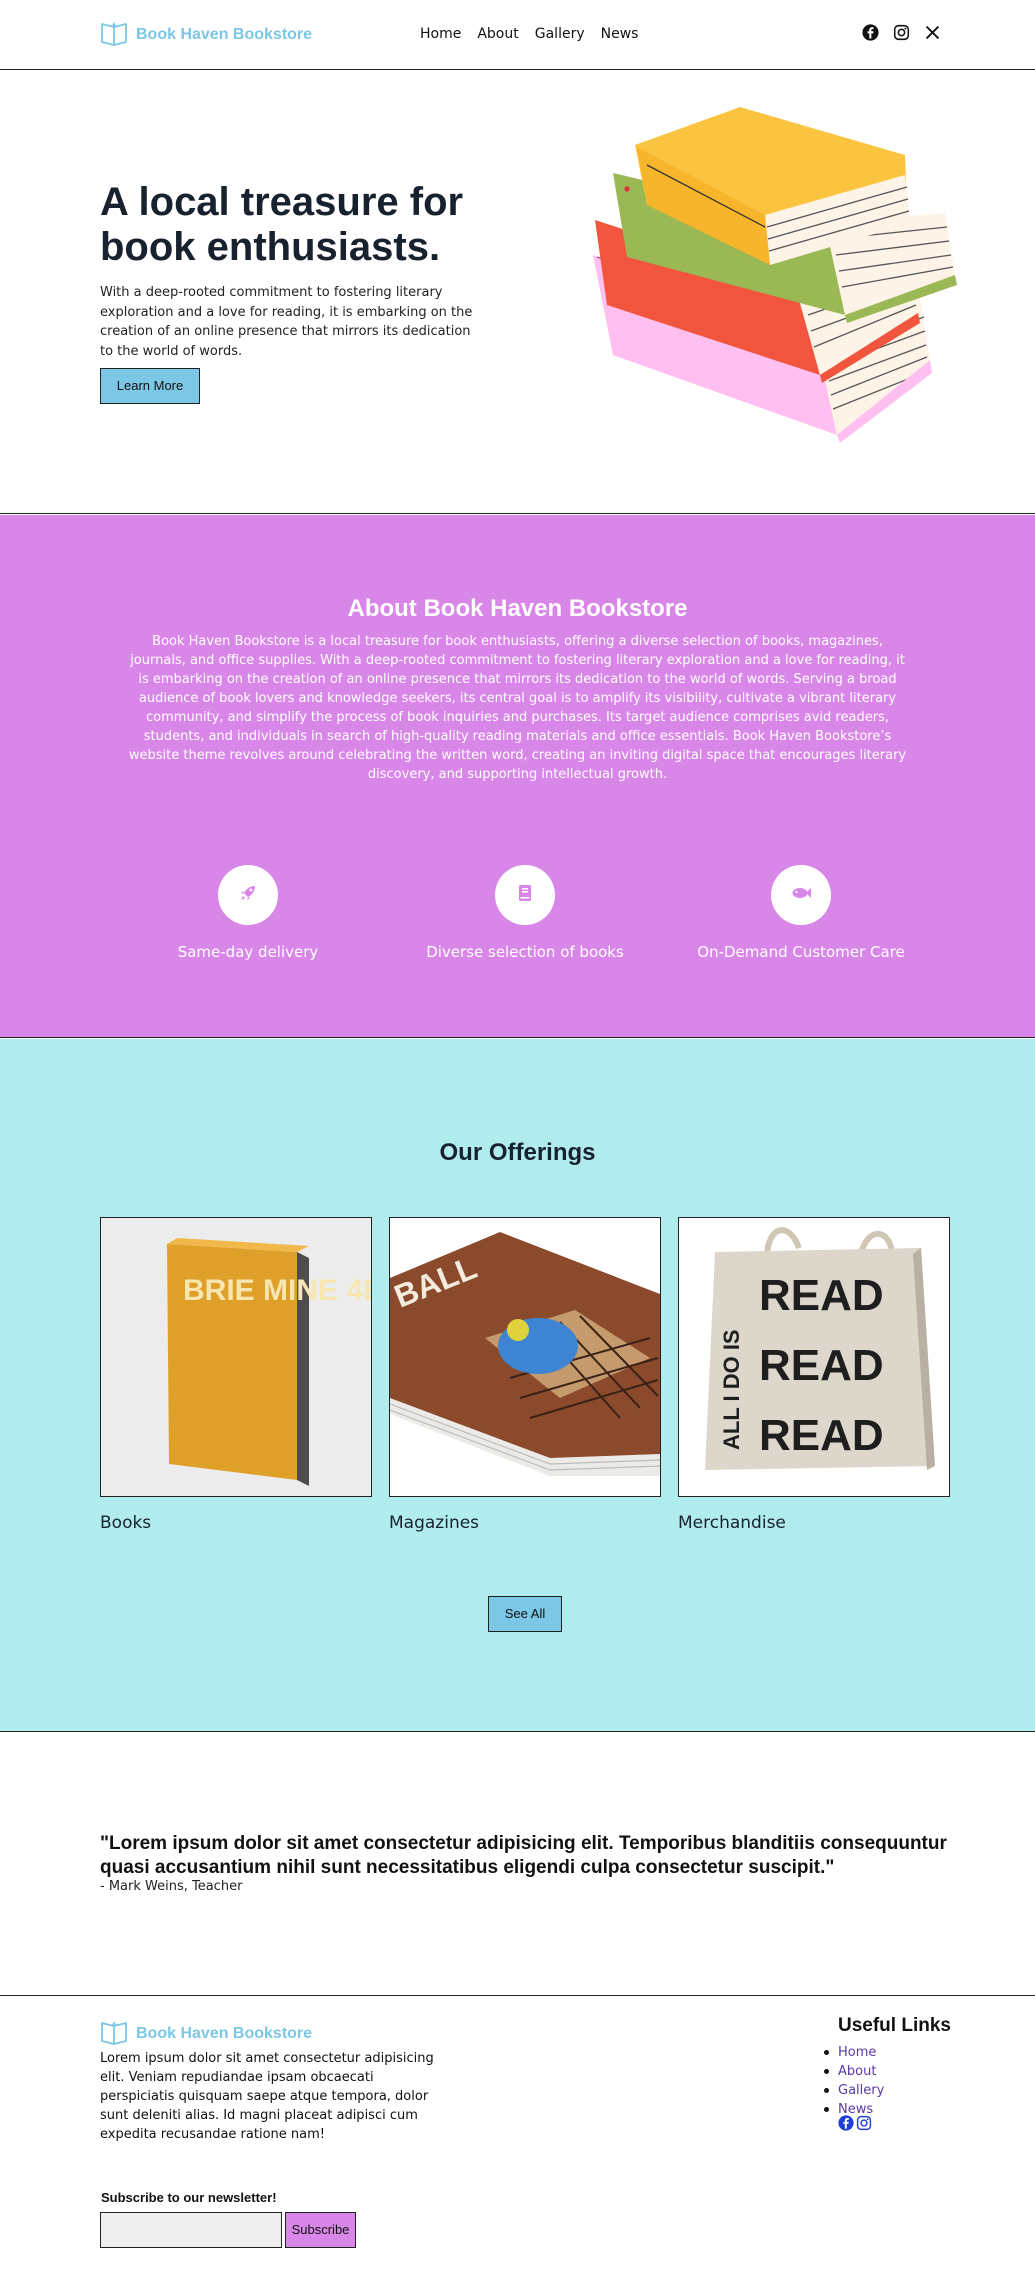 This screenshot has height=2270, width=1035. I want to click on nav-link-home: Home, so click(440, 34).